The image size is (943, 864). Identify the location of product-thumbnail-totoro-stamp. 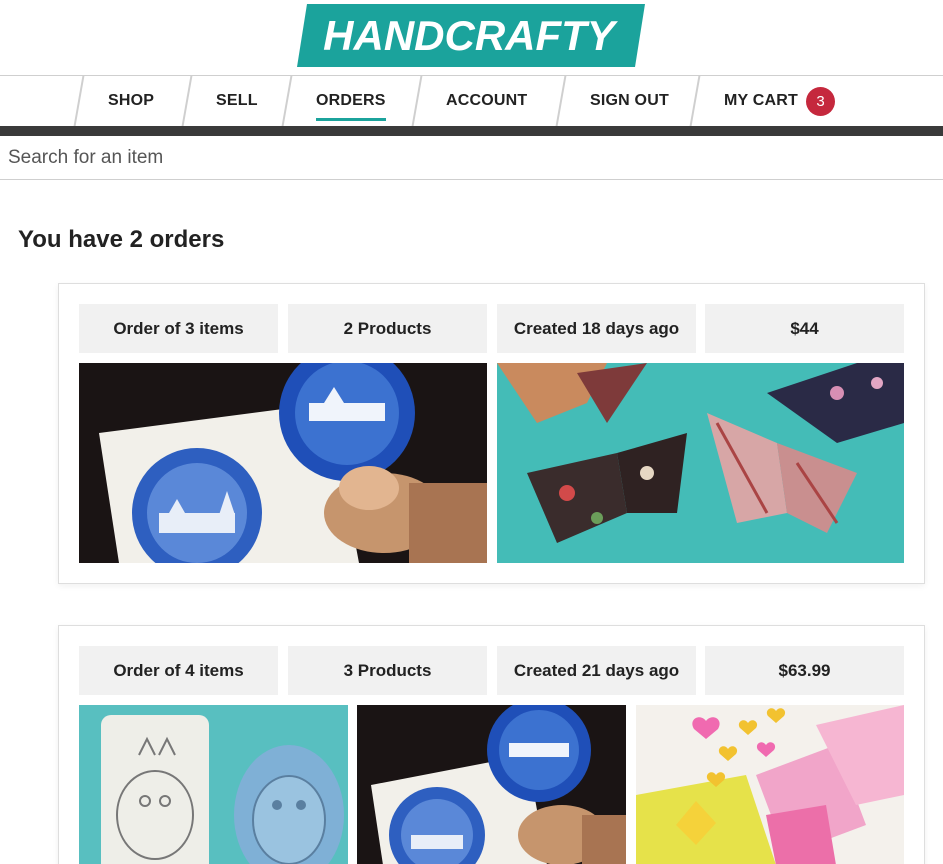
(213, 784).